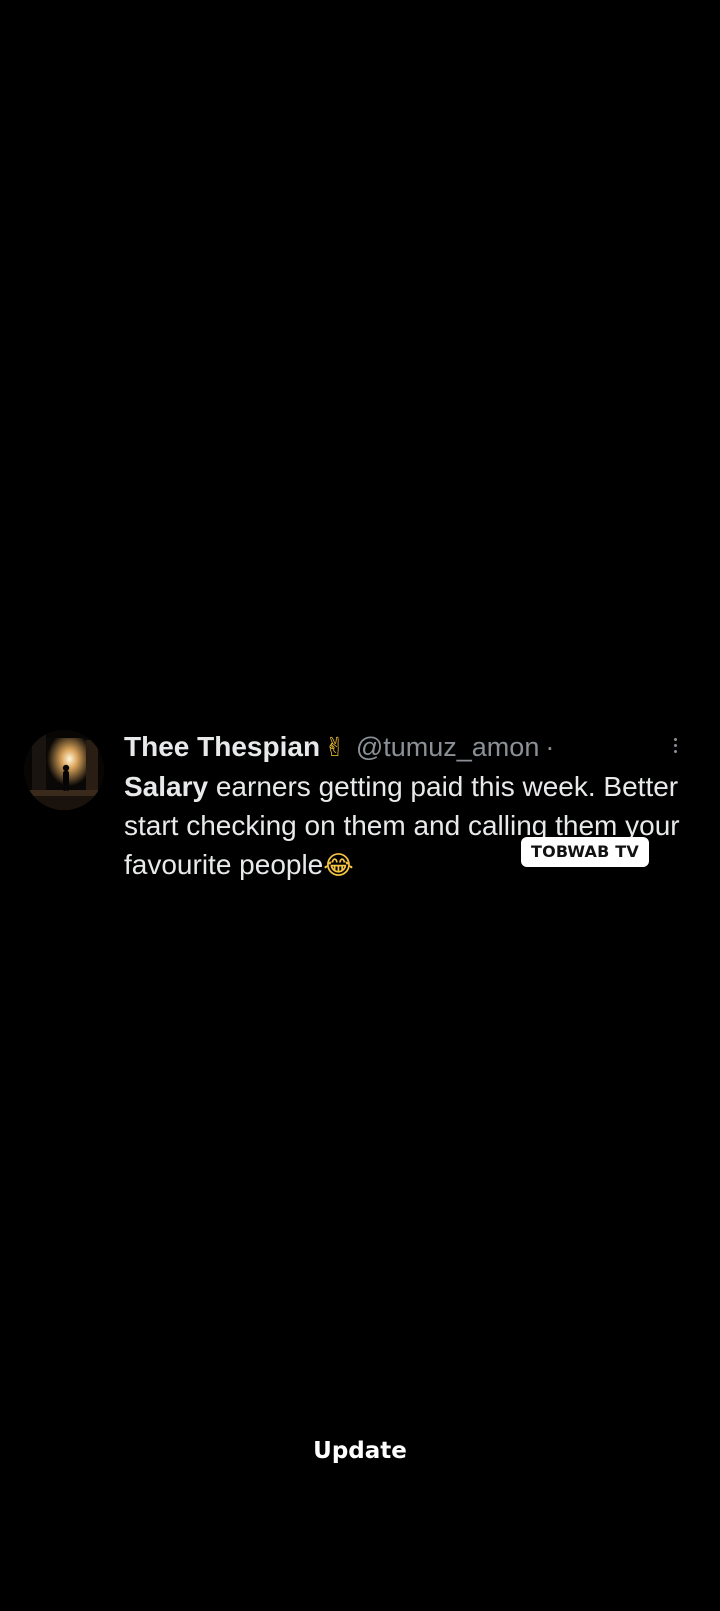 Image resolution: width=720 pixels, height=1611 pixels. Describe the element at coordinates (675, 747) in the screenshot. I see `more-vertical-icon` at that location.